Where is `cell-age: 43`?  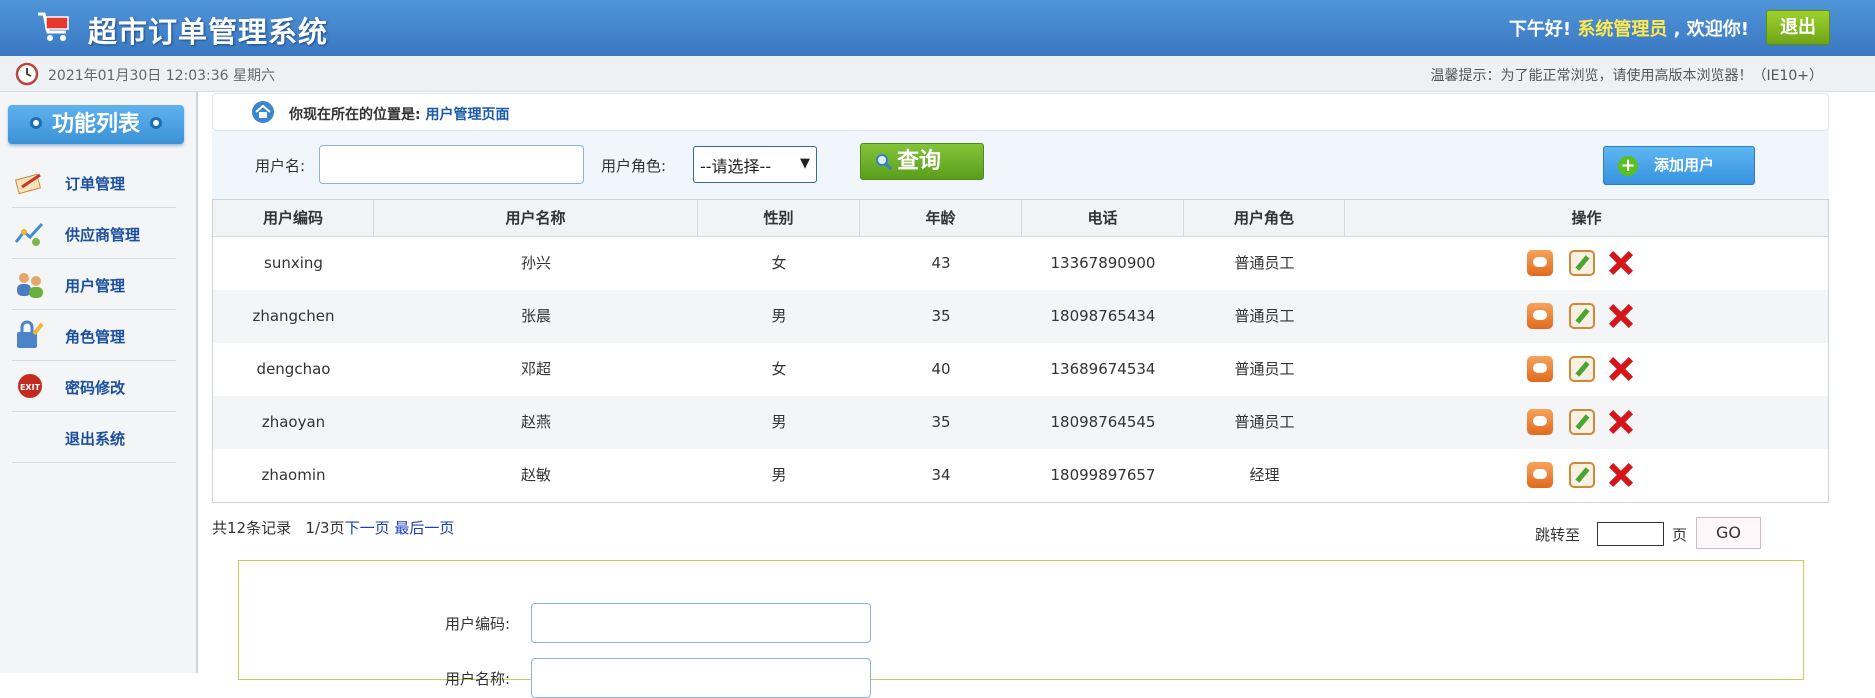 cell-age: 43 is located at coordinates (941, 263).